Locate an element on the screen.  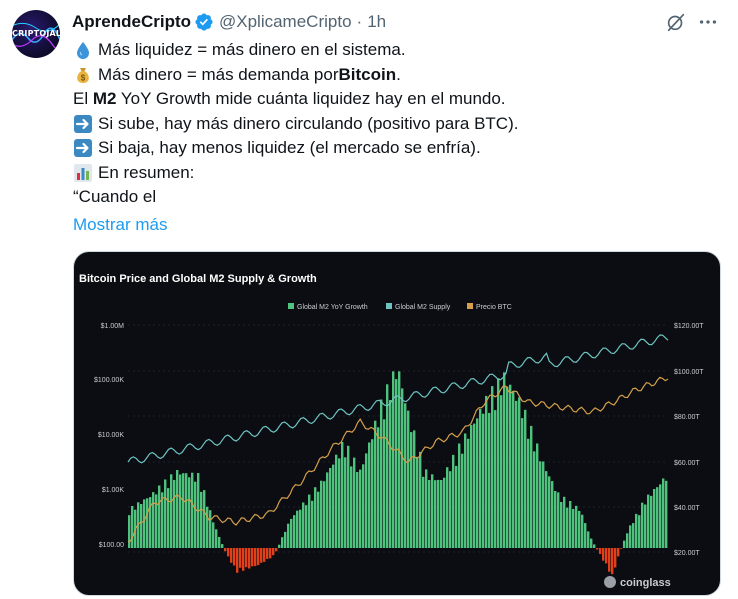
tweet-header: AprendeCripto @XplicameCripto · 1h is located at coordinates (229, 22).